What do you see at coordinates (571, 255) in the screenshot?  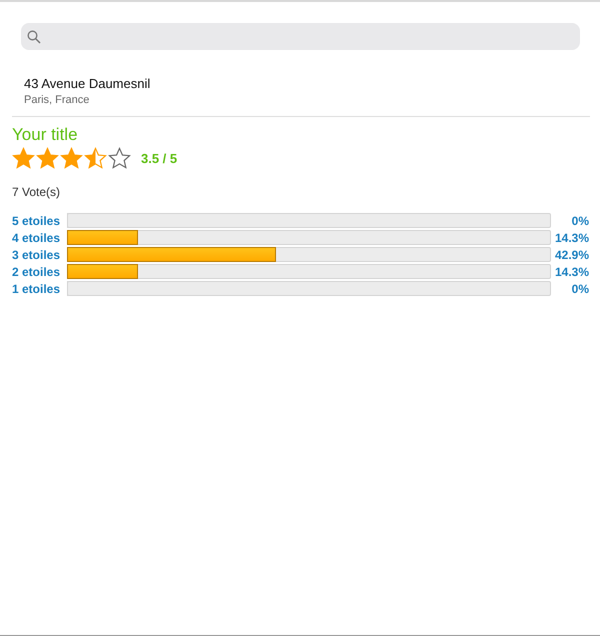 I see `percent-text: 42.9%` at bounding box center [571, 255].